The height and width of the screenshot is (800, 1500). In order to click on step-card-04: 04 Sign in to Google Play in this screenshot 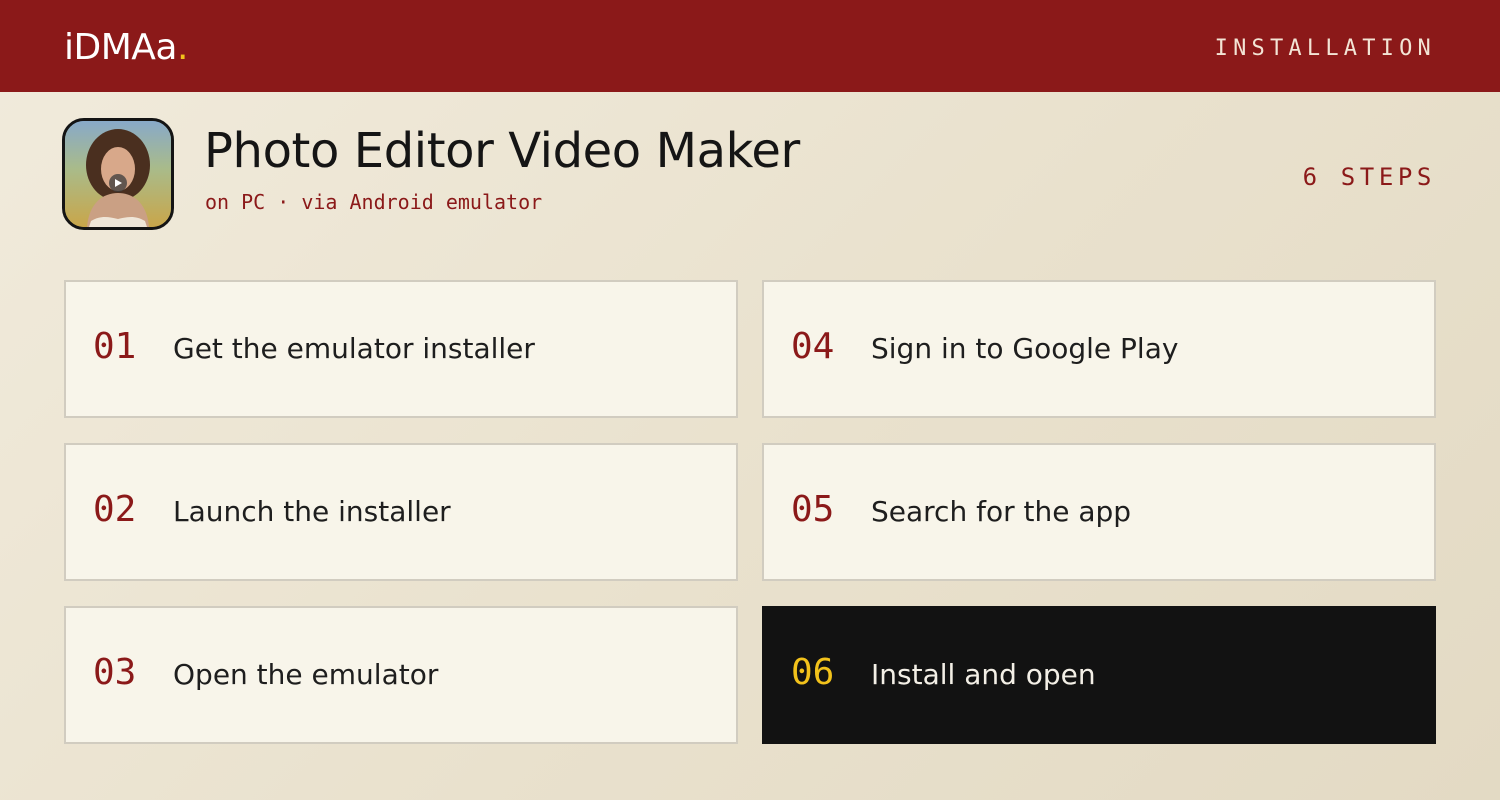, I will do `click(1099, 349)`.